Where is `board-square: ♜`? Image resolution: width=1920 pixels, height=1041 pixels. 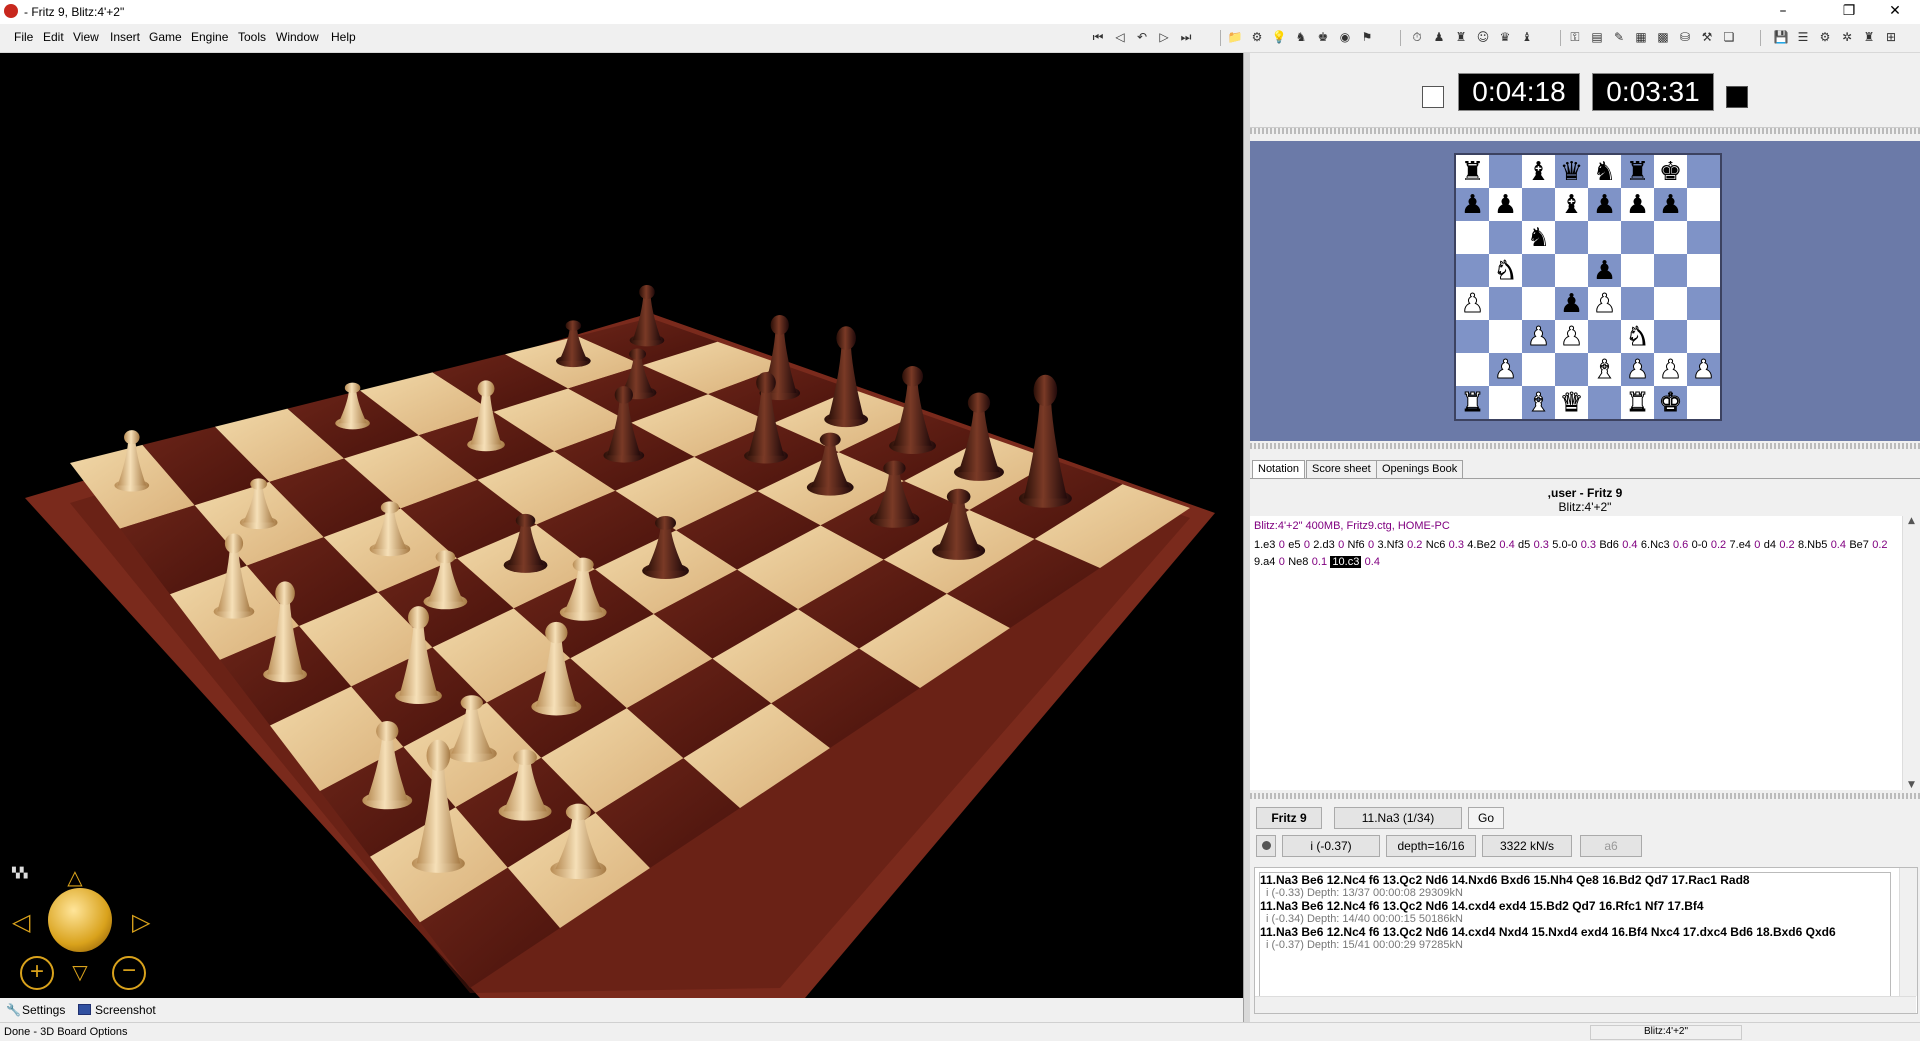 board-square: ♜ is located at coordinates (1637, 402).